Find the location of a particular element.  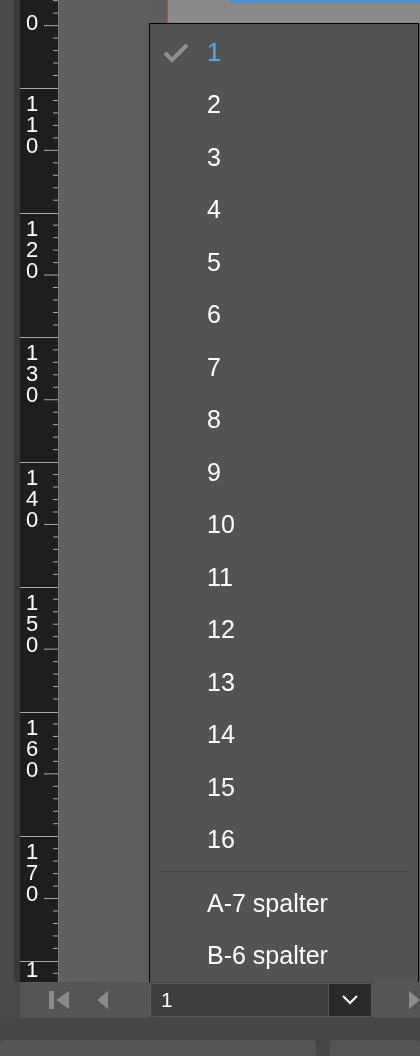

chevron-down-icon is located at coordinates (350, 1000).